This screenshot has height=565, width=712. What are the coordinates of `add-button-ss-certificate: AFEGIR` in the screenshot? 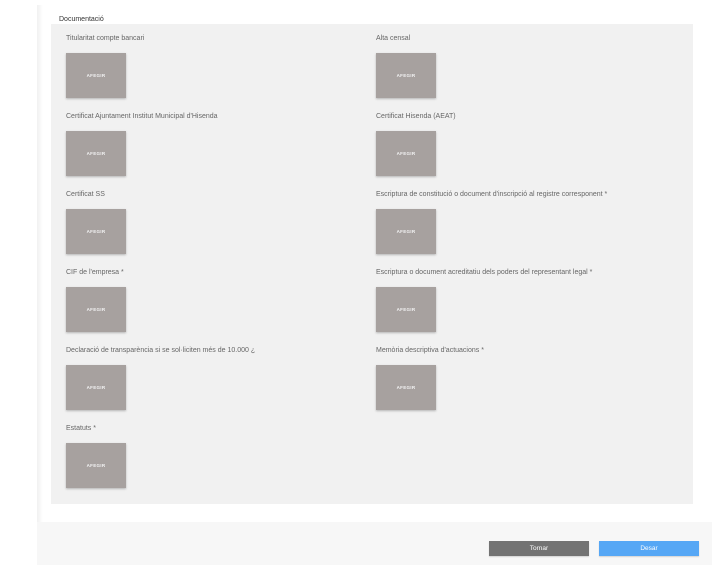 It's located at (96, 231).